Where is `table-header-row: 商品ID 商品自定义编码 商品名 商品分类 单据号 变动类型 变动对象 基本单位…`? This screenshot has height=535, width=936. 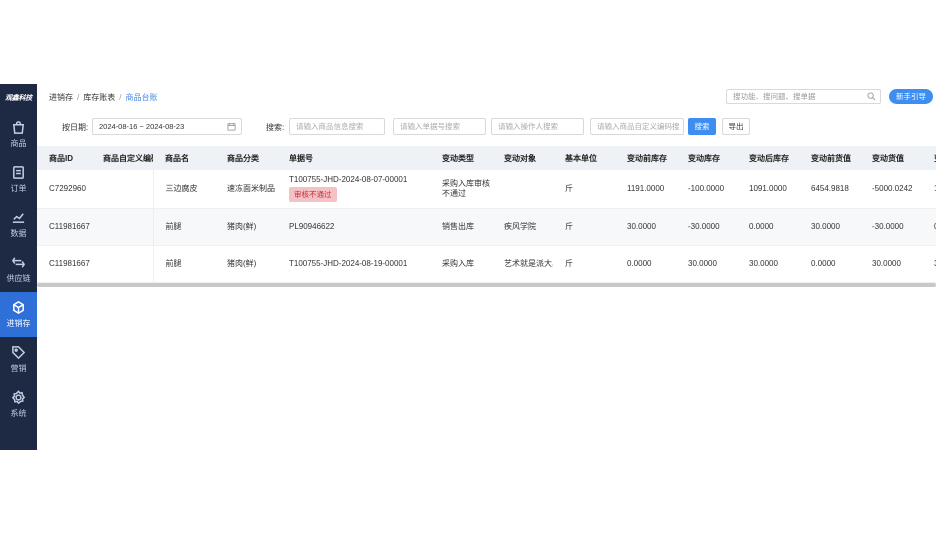
table-header-row: 商品ID 商品自定义编码 商品名 商品分类 单据号 变动类型 变动对象 基本单位… is located at coordinates (486, 158).